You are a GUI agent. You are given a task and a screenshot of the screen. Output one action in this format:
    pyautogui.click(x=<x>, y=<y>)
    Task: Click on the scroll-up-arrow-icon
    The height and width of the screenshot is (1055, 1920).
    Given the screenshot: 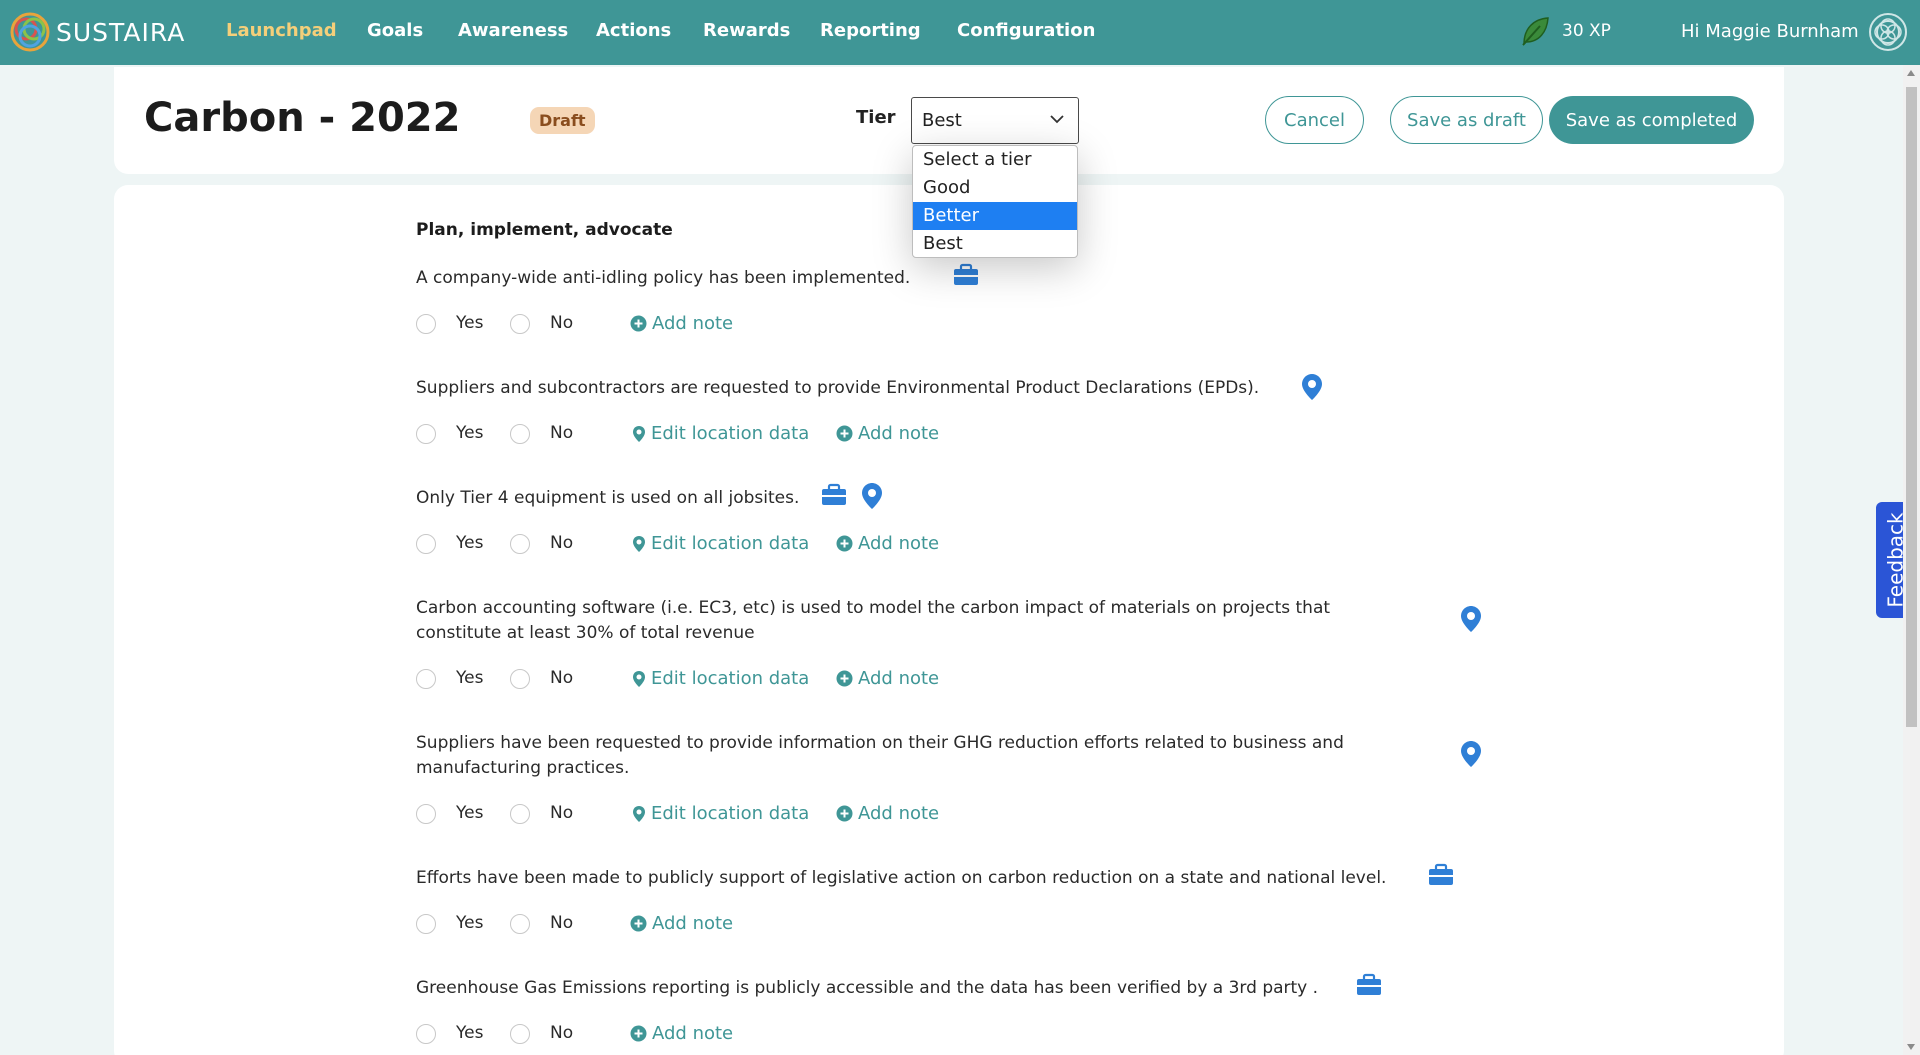 What is the action you would take?
    pyautogui.click(x=1911, y=73)
    